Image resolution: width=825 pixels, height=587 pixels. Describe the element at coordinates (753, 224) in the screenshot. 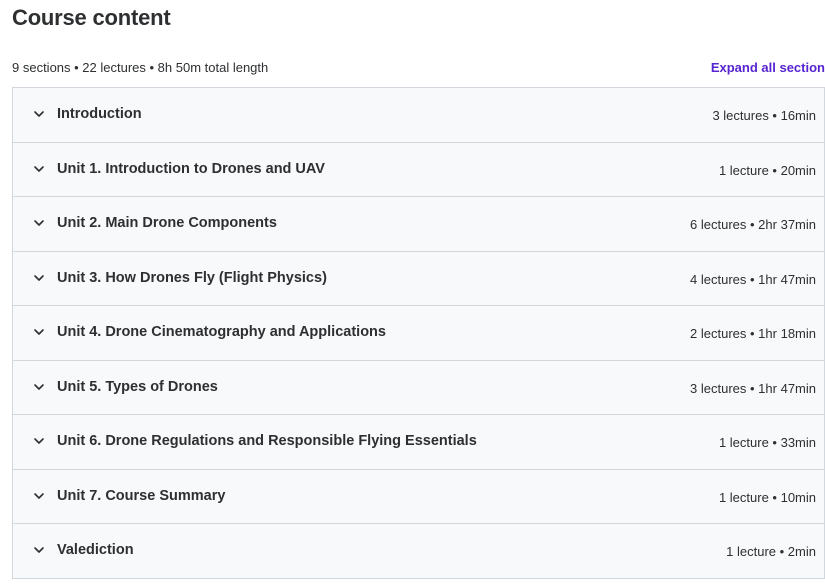

I see `section-meta: 6 lectures • 2hr 37min` at that location.